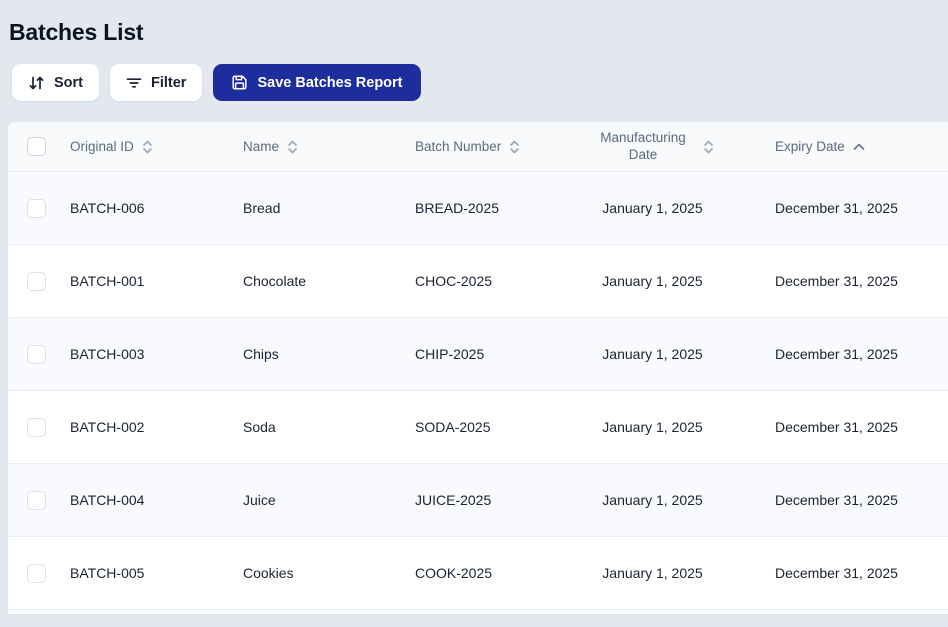 The image size is (948, 627). What do you see at coordinates (480, 82) in the screenshot?
I see `toolbar: Sort Filter Save Batches Report` at bounding box center [480, 82].